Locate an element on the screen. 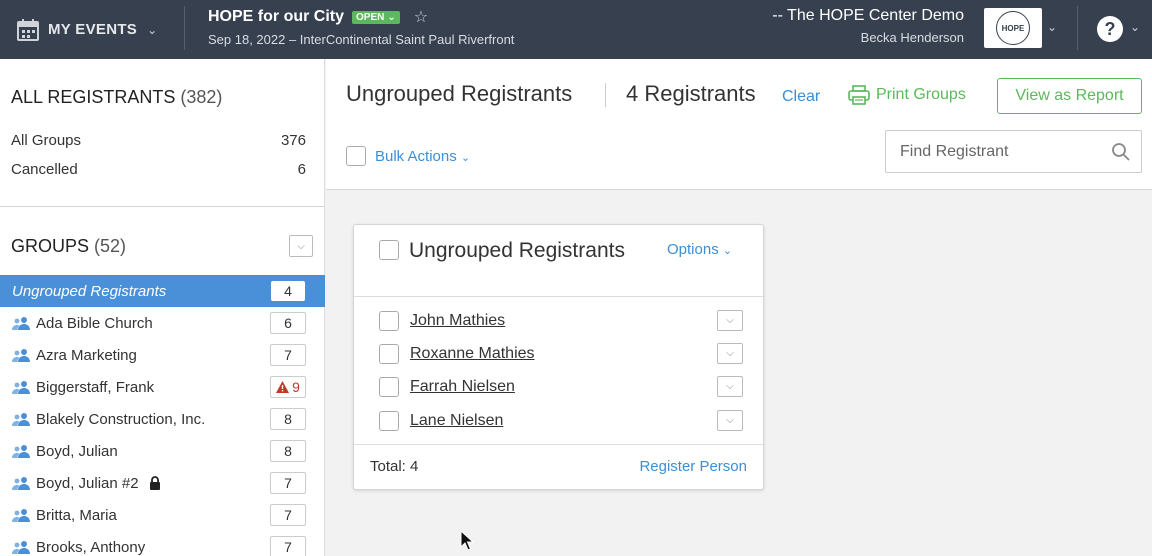 Image resolution: width=1152 pixels, height=556 pixels. warning-icon is located at coordinates (283, 387).